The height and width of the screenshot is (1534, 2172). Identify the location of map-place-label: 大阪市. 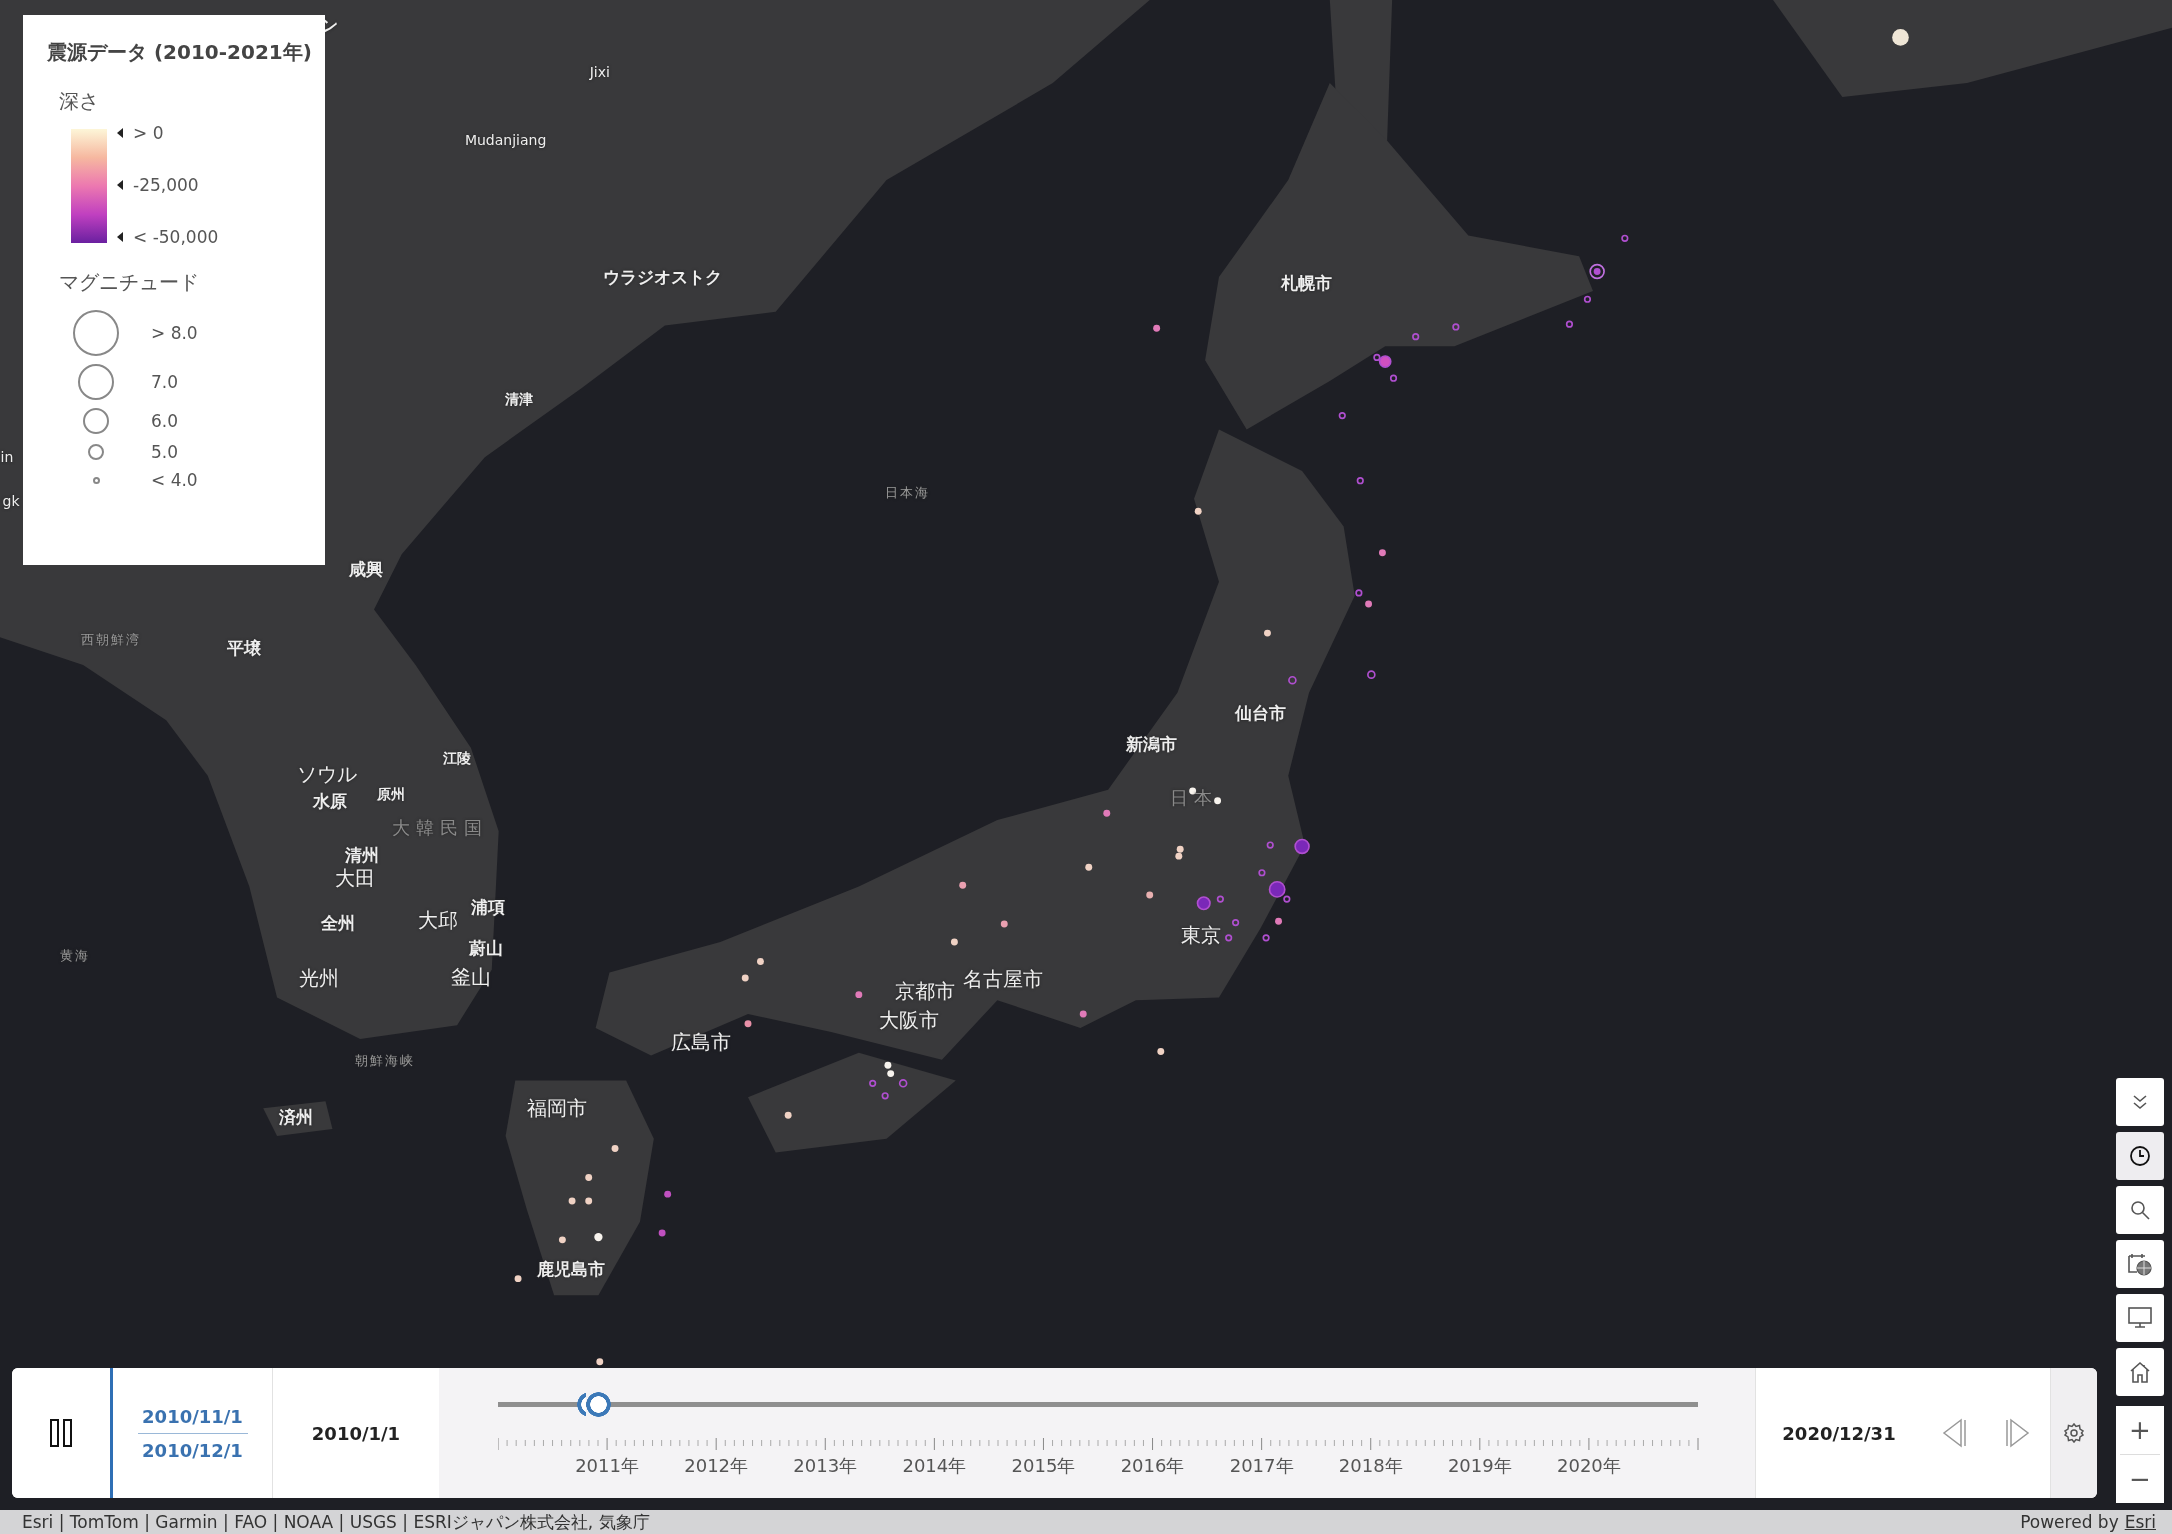
(908, 1020).